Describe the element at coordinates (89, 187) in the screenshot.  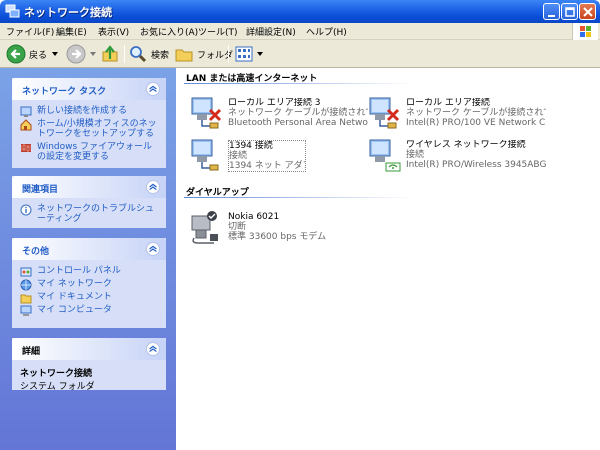
I see `related-header: 関連項目` at that location.